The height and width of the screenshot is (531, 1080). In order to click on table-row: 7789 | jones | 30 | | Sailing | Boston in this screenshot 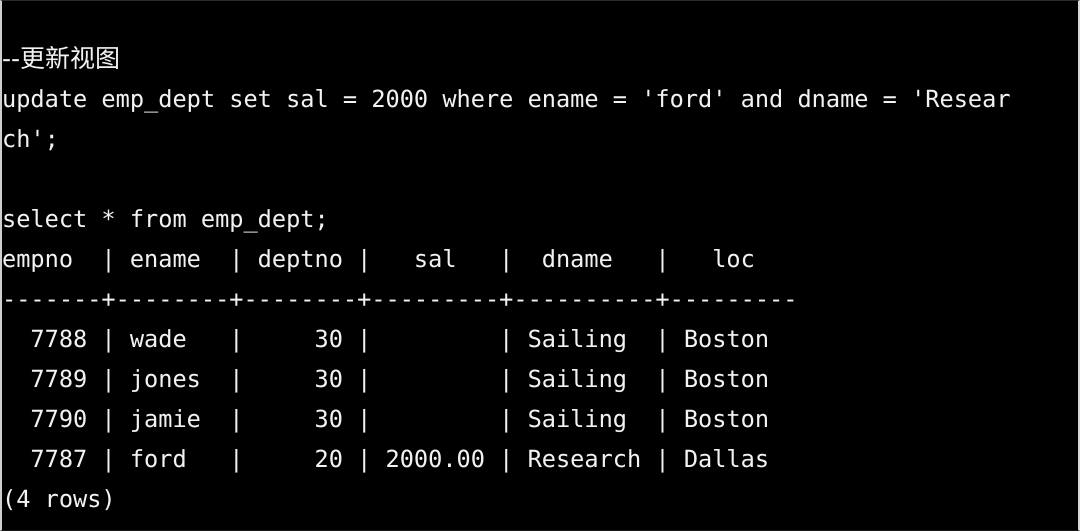, I will do `click(386, 379)`.